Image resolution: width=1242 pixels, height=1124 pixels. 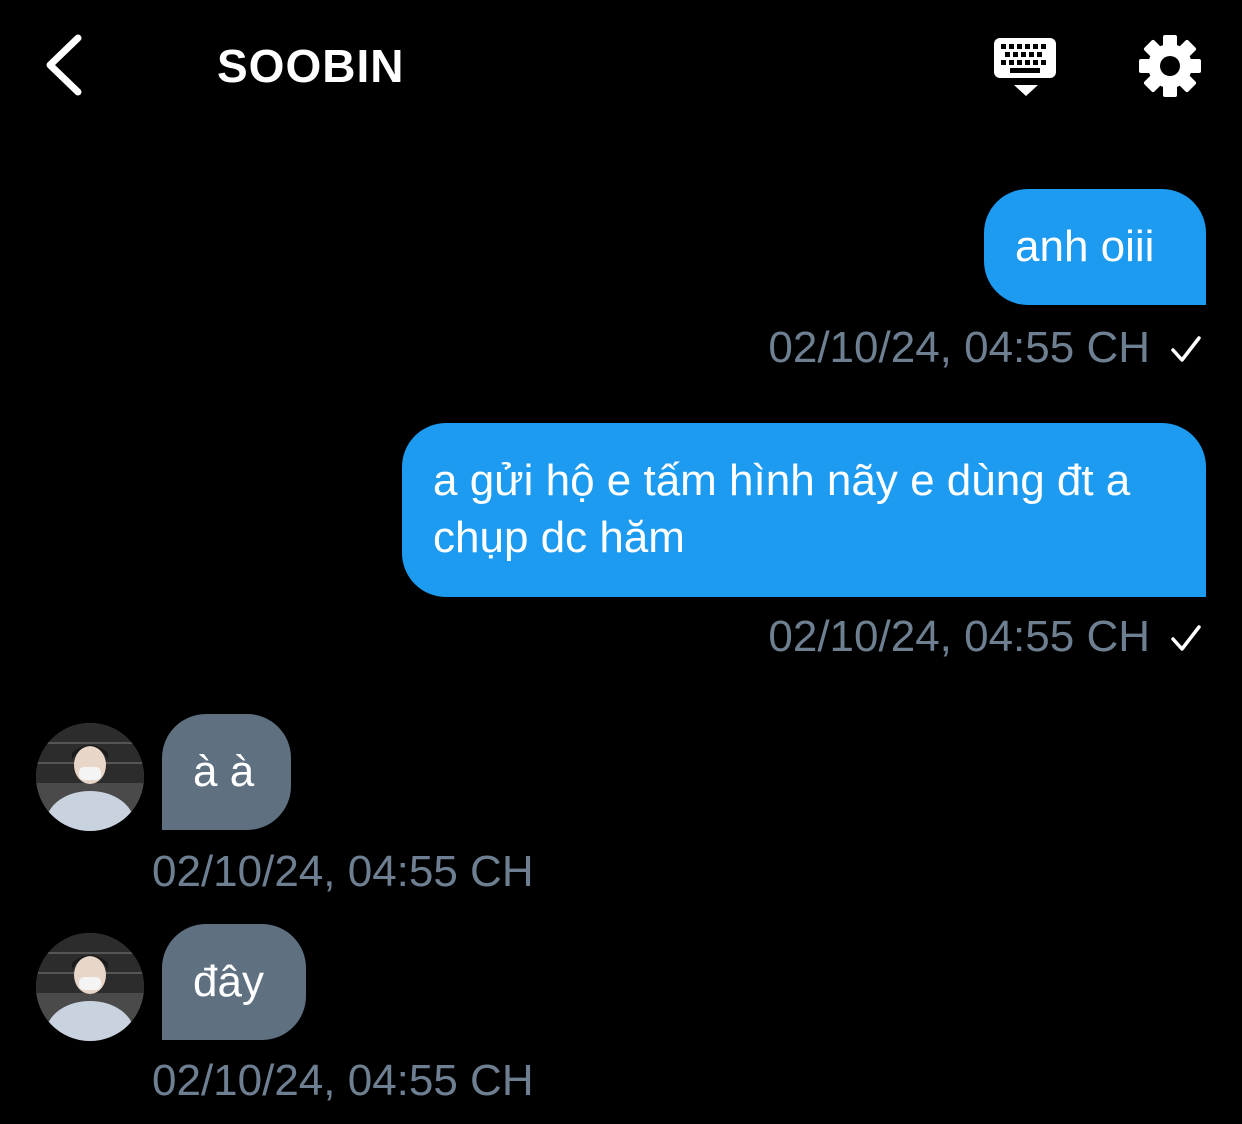 I want to click on settings-button, so click(x=1170, y=66).